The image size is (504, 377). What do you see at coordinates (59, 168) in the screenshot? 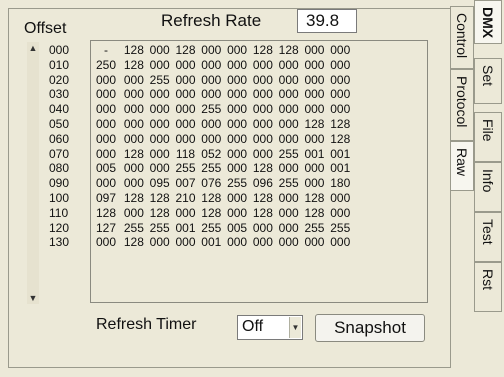
I see `offset-value: 080` at bounding box center [59, 168].